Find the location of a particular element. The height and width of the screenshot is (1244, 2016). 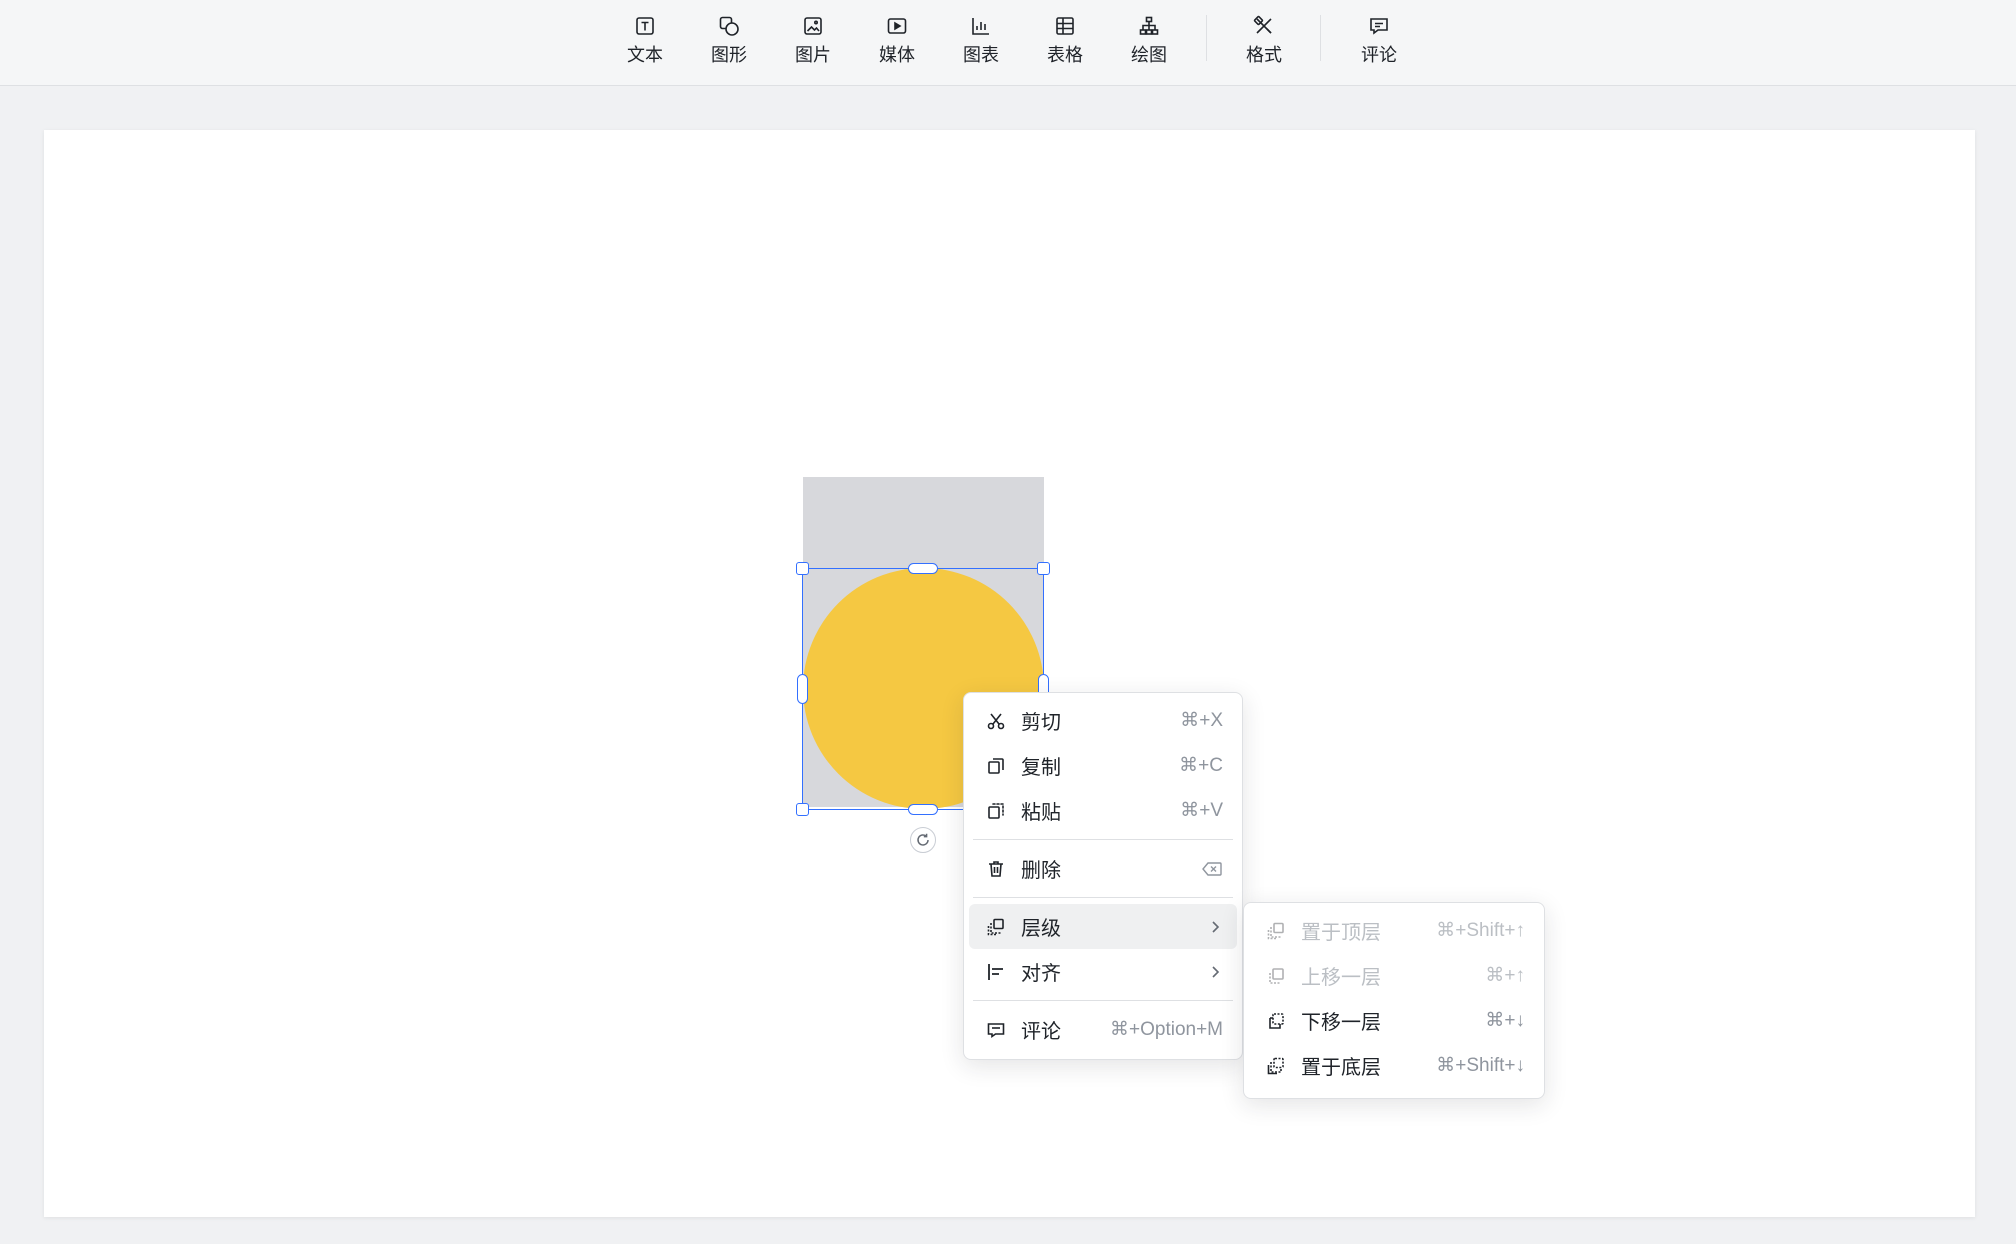

menu-item-comment: 评论 ⌘+Option+M is located at coordinates (1103, 1029).